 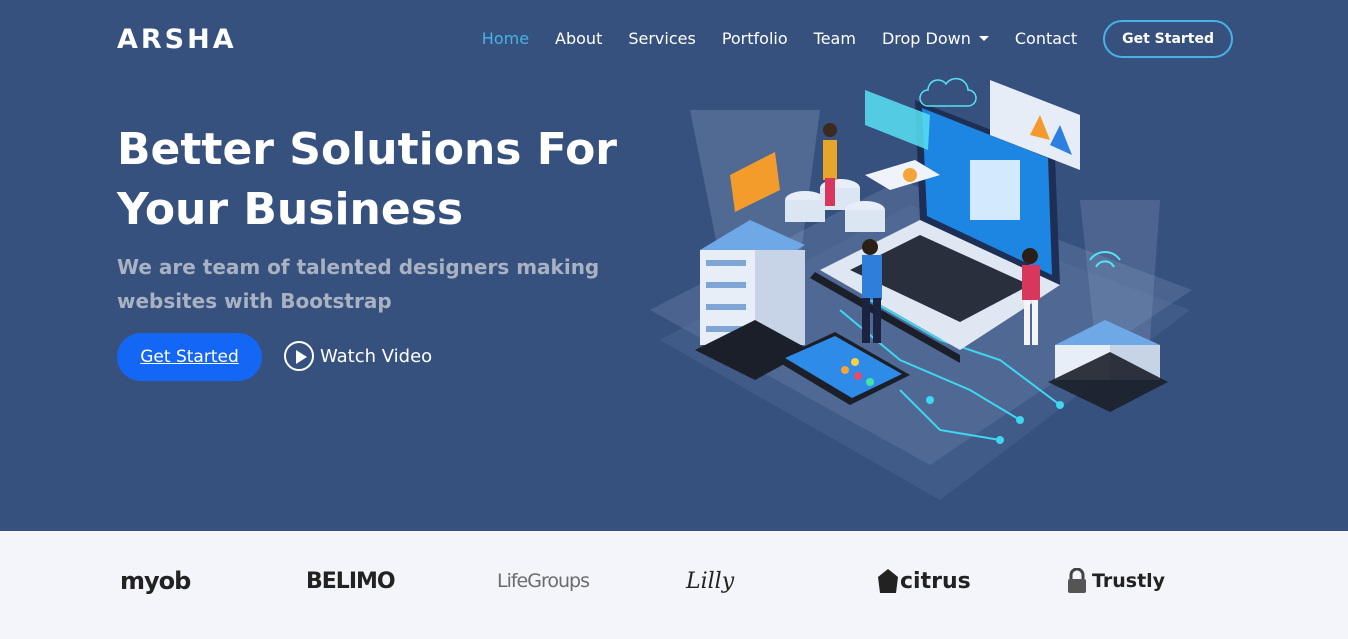 I want to click on watch-video-link: Watch Video, so click(x=358, y=356).